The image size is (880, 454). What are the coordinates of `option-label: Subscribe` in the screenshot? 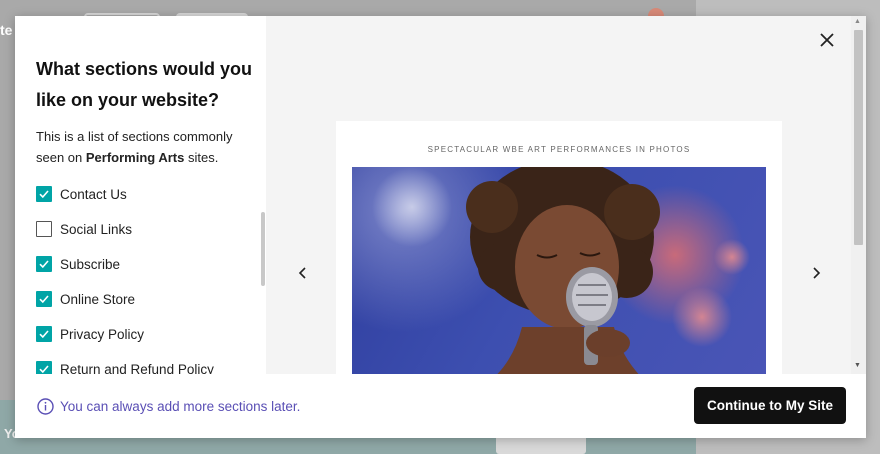 It's located at (90, 264).